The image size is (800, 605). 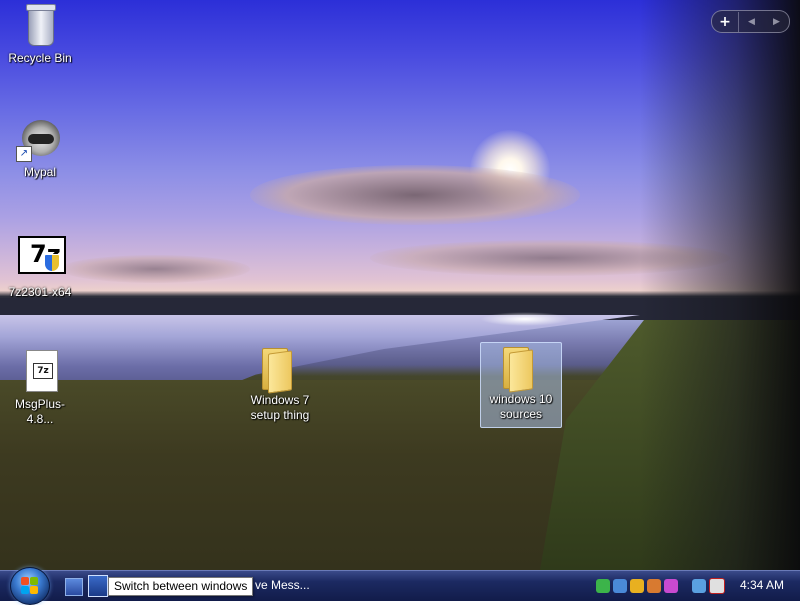 I want to click on volume-muted-icon, so click(x=717, y=586).